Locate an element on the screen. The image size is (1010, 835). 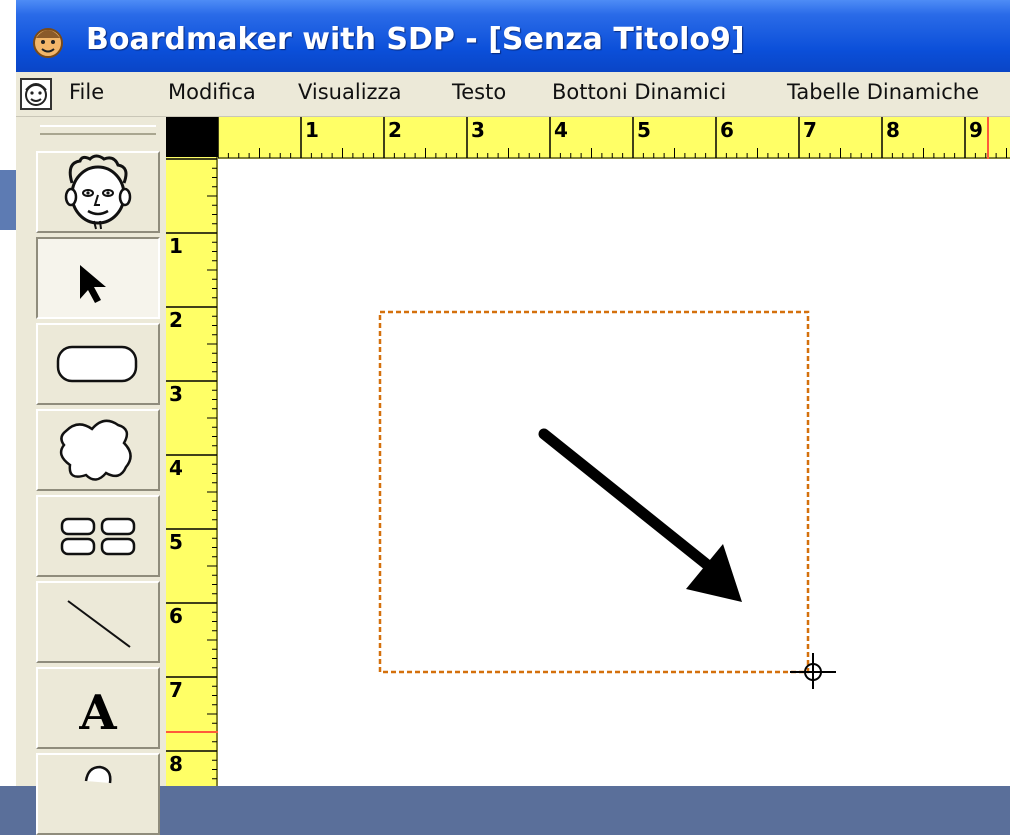
text-a-icon: A is located at coordinates (97, 713).